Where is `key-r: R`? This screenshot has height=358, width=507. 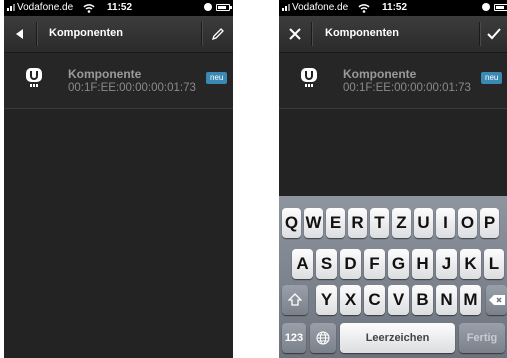
key-r: R is located at coordinates (357, 223).